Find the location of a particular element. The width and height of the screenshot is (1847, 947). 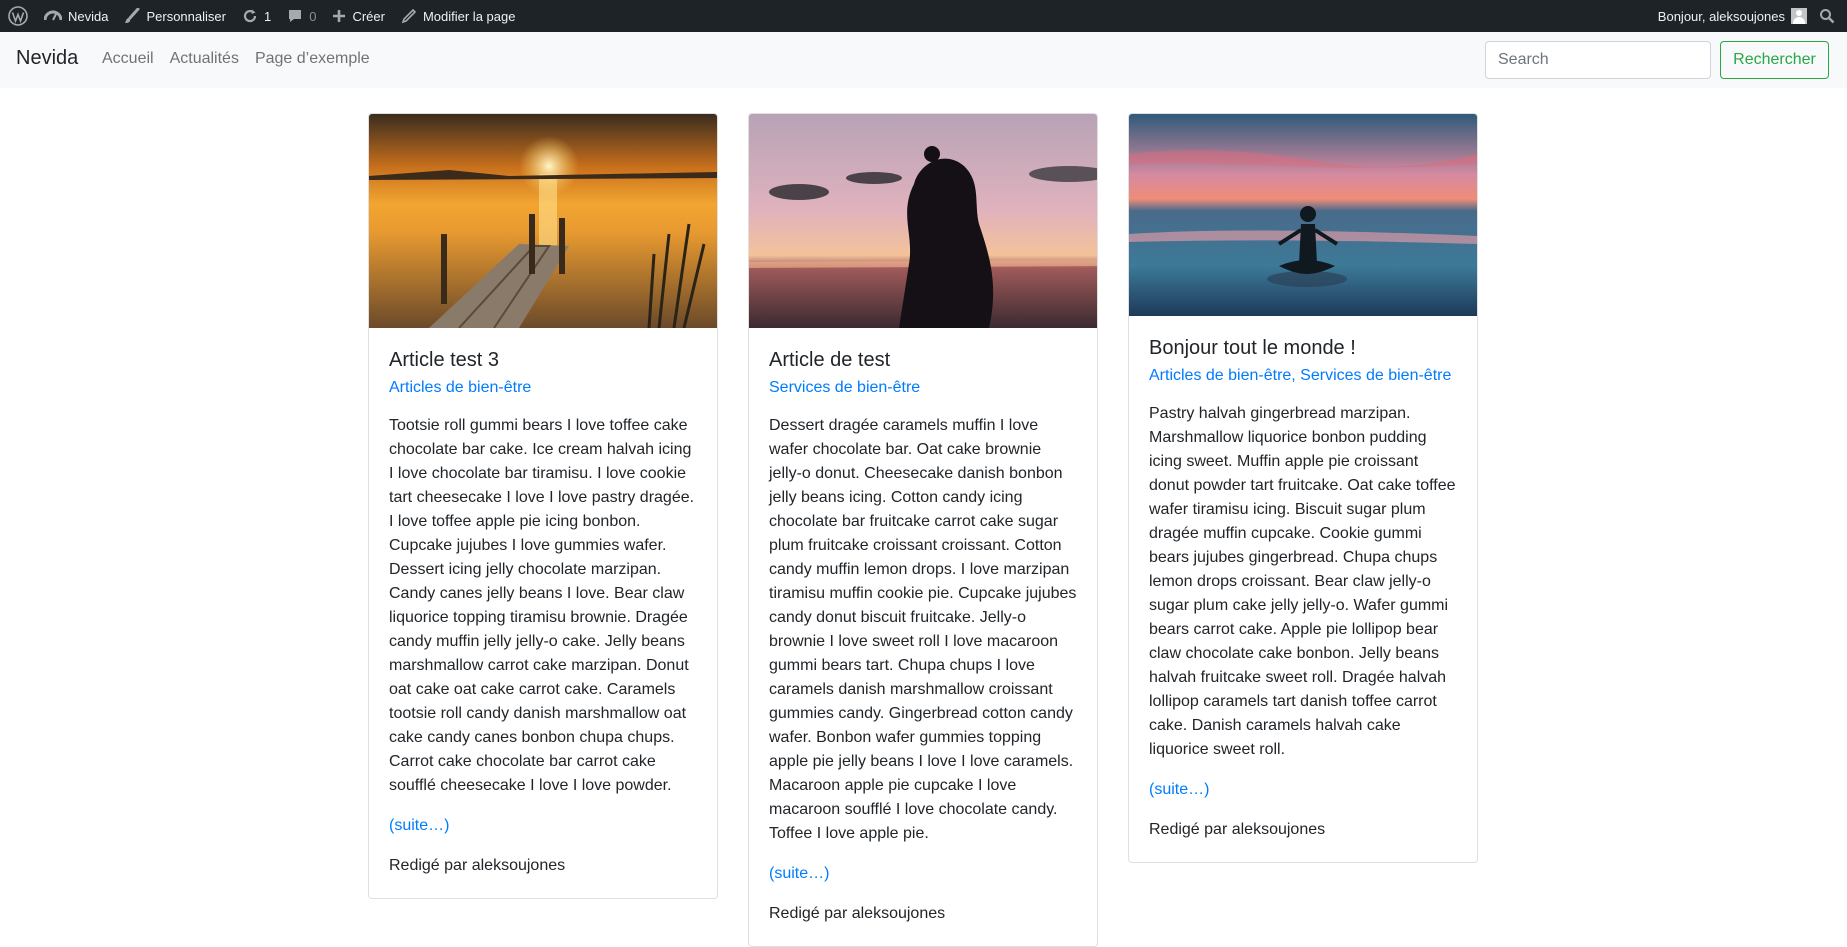

post-title: Article de test is located at coordinates (923, 360).